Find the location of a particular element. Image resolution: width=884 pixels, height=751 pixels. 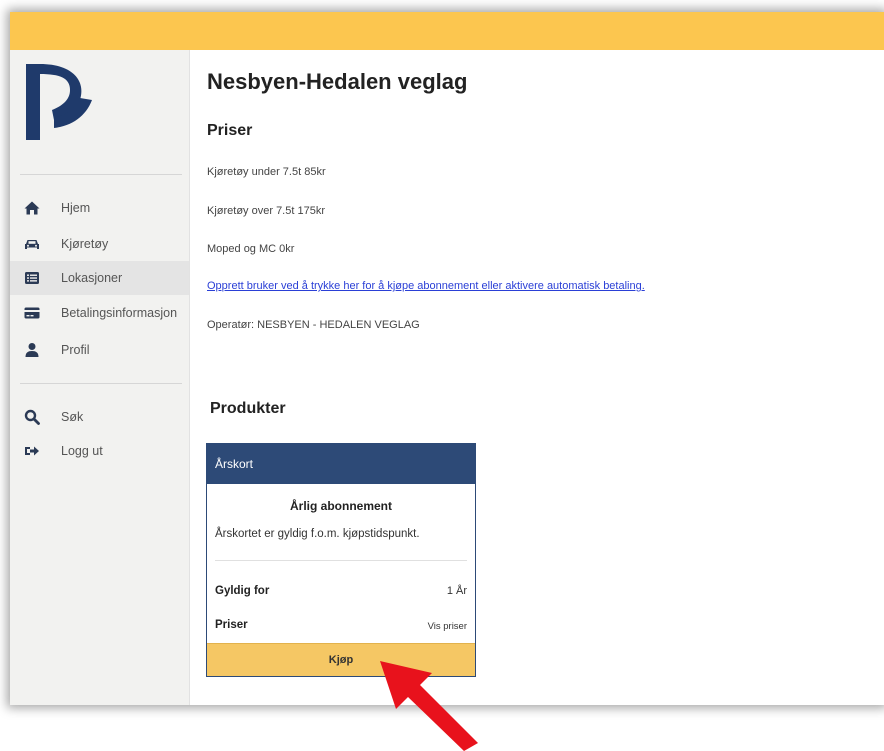

sidebar-item-betalingsinformasjon: Betalingsinformasjon is located at coordinates (99, 313).